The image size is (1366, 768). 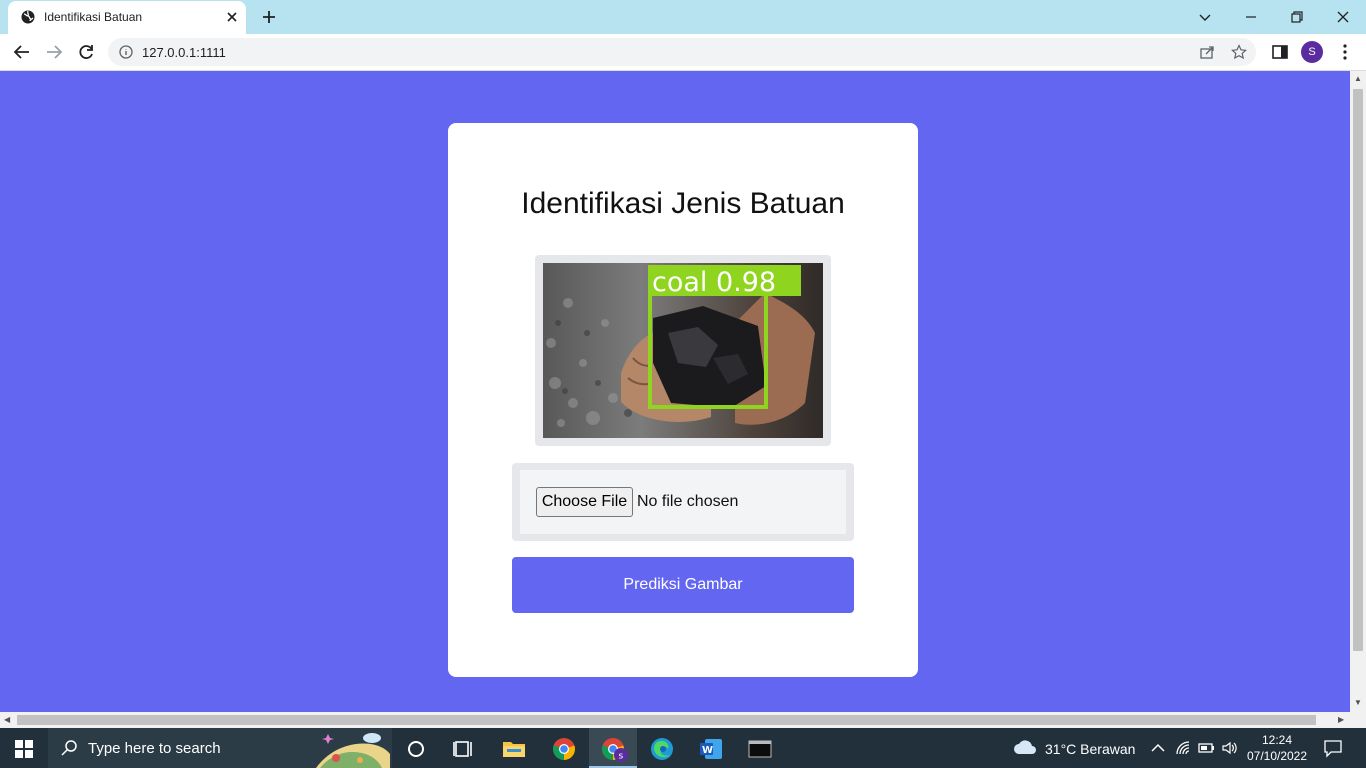 I want to click on battery-icon, so click(x=1207, y=748).